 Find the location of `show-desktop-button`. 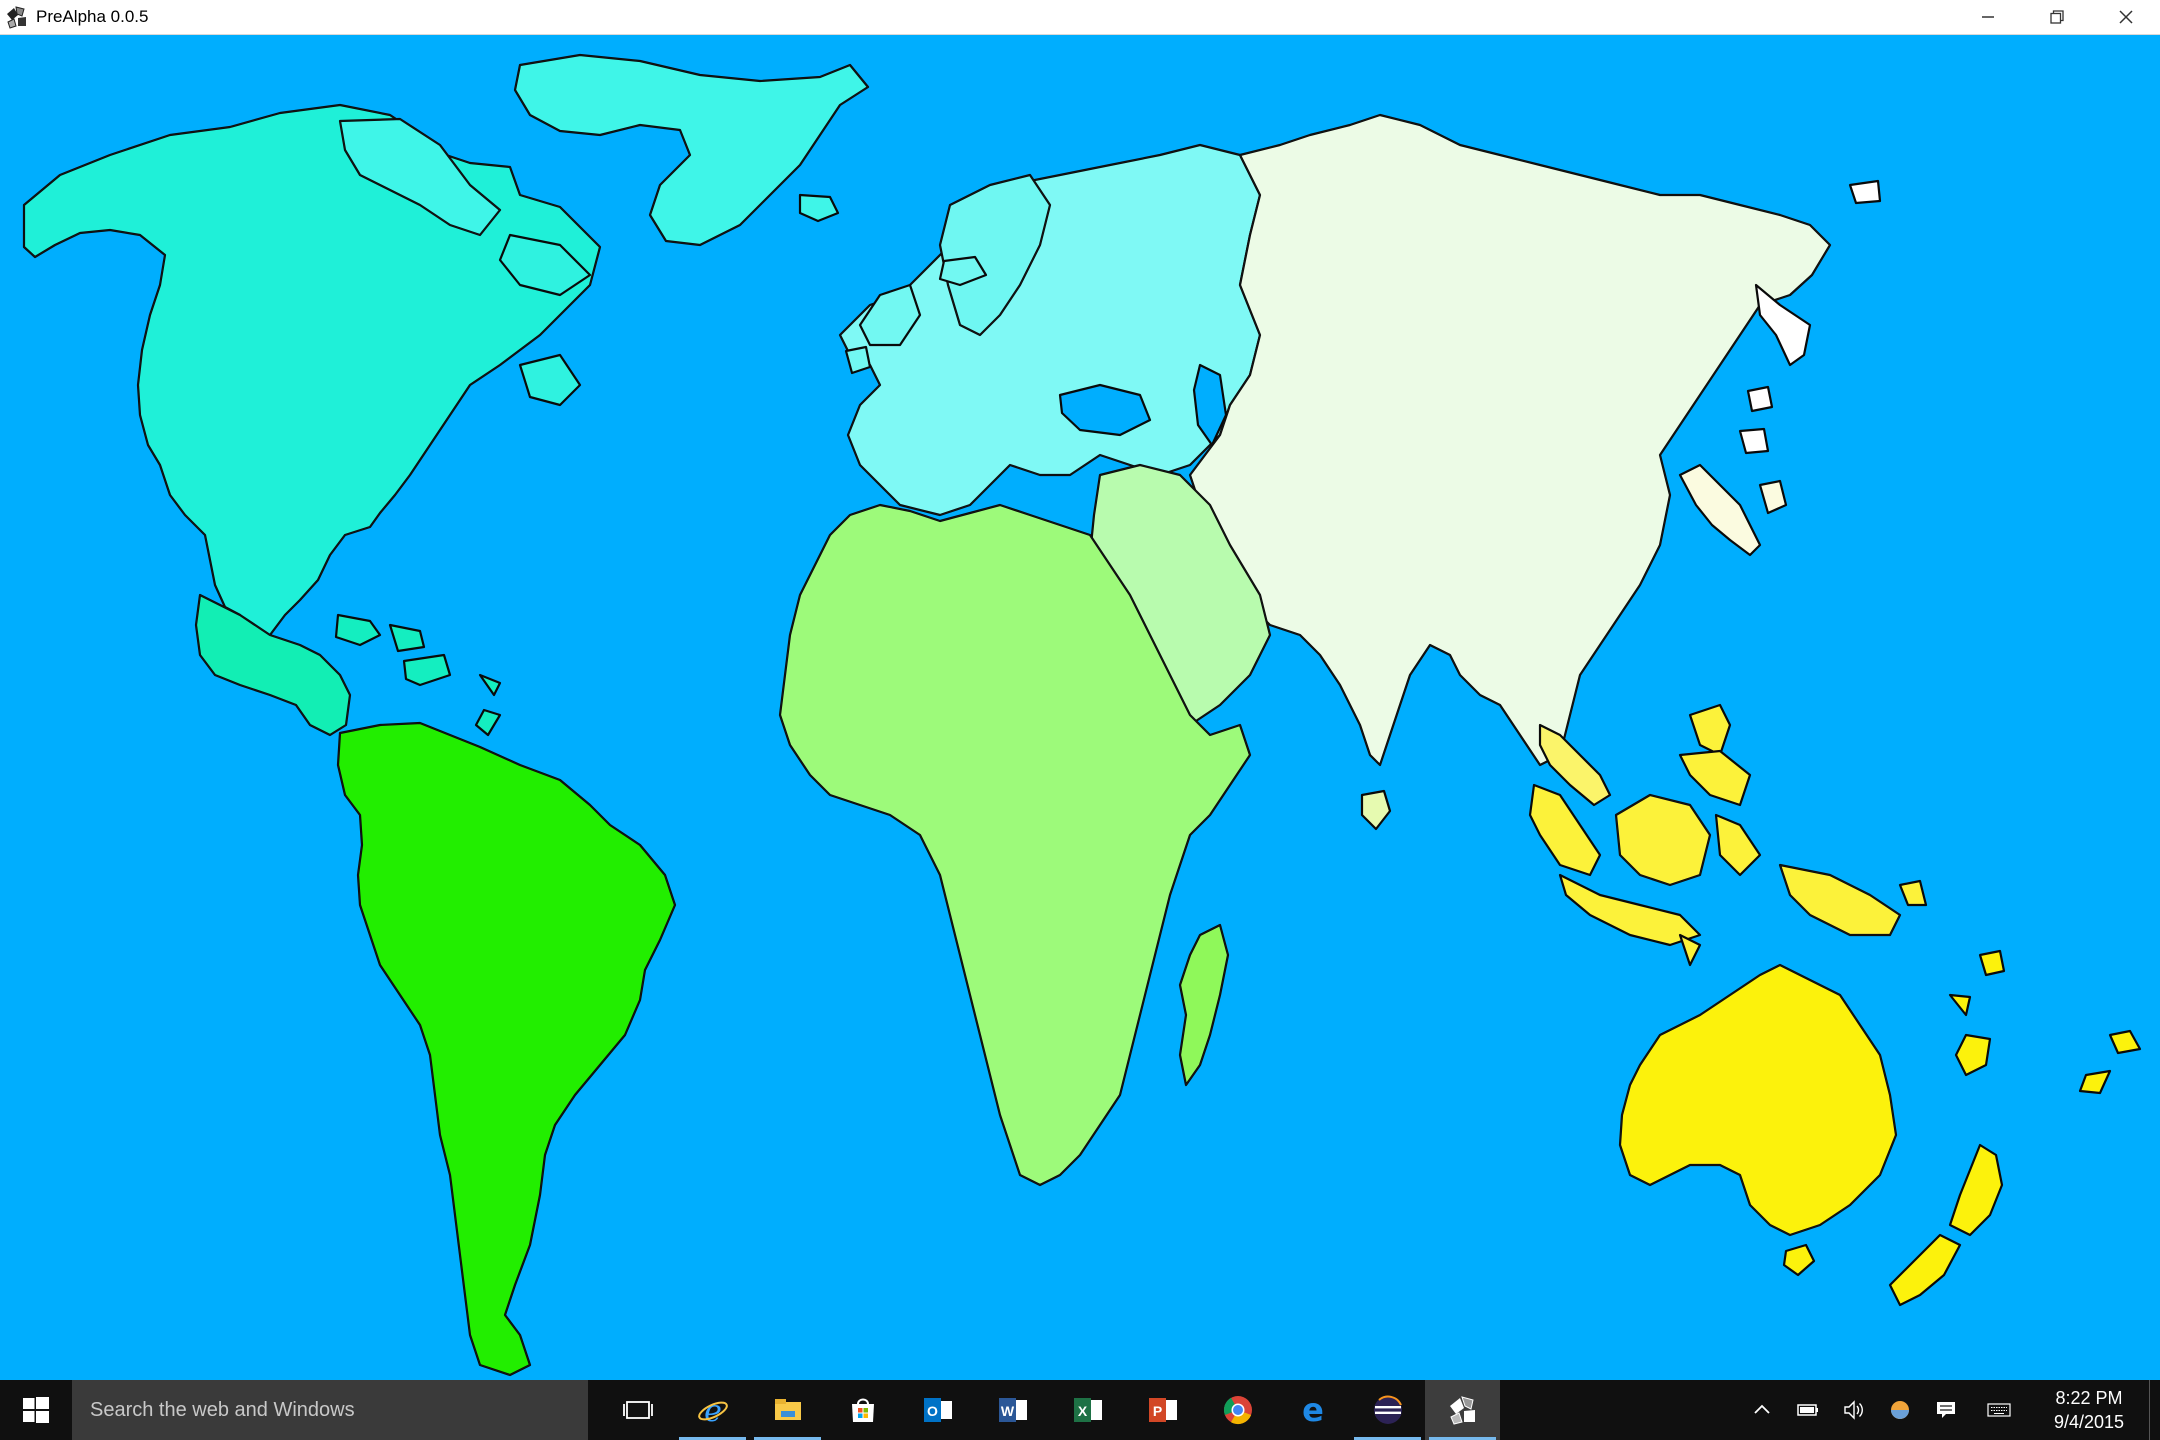

show-desktop-button is located at coordinates (2154, 1410).